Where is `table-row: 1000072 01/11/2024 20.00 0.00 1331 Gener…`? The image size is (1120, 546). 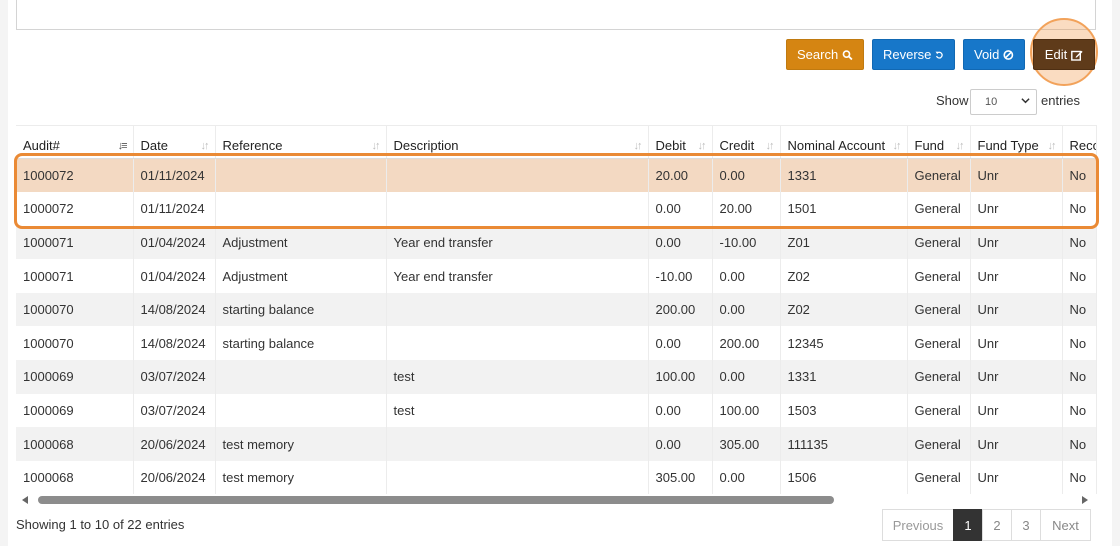 table-row: 1000072 01/11/2024 20.00 0.00 1331 Gener… is located at coordinates (556, 175).